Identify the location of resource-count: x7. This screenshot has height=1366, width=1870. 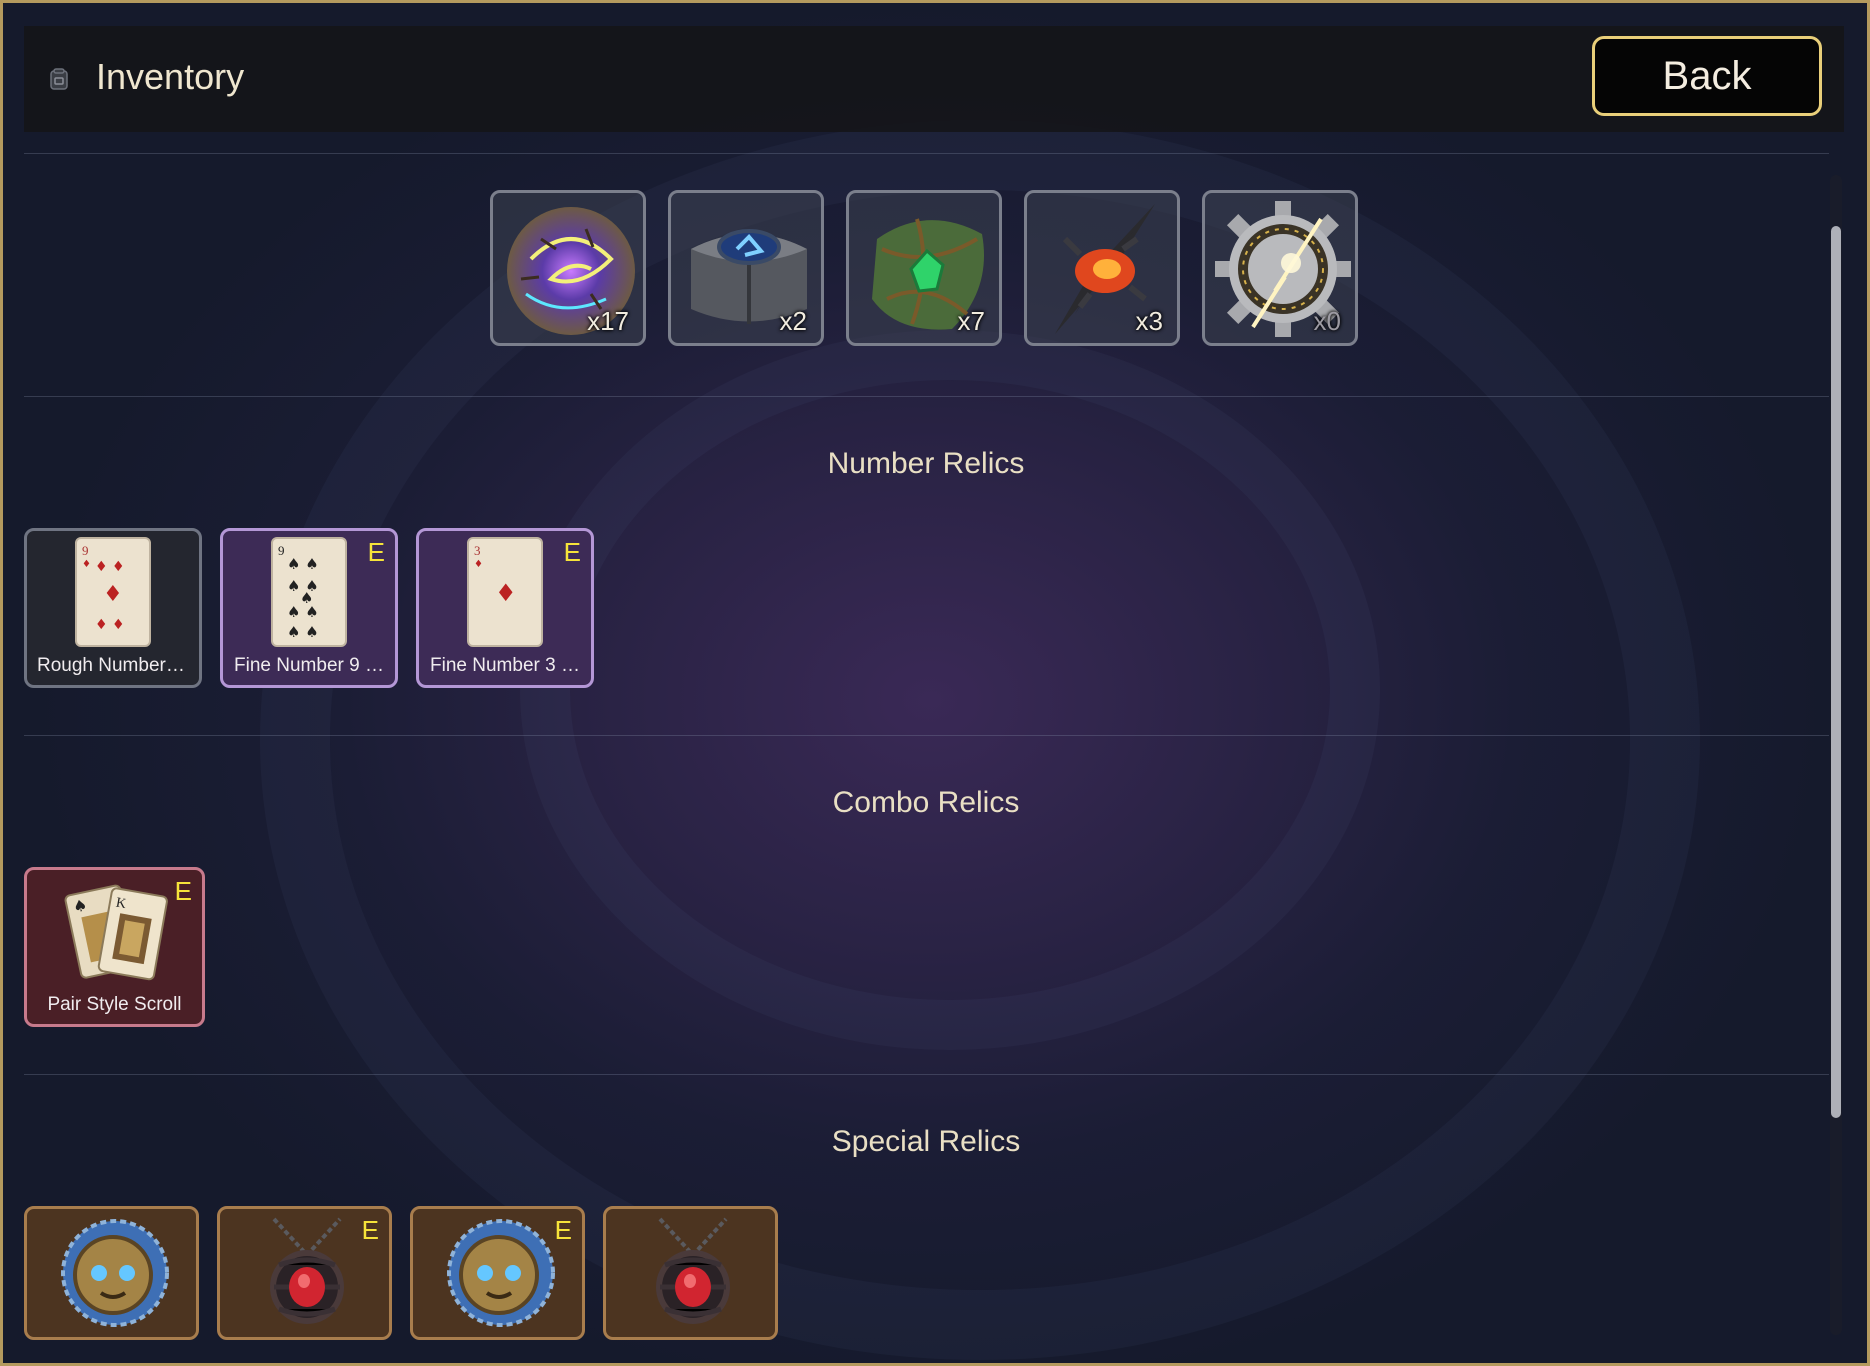
(971, 321).